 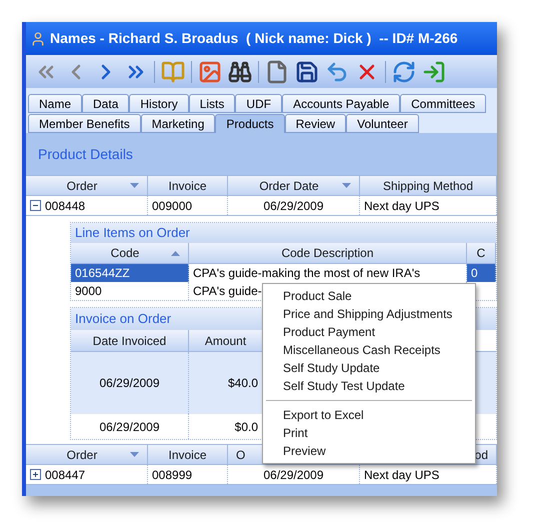 I want to click on table-cell-text: 016544ZZ, so click(x=102, y=273).